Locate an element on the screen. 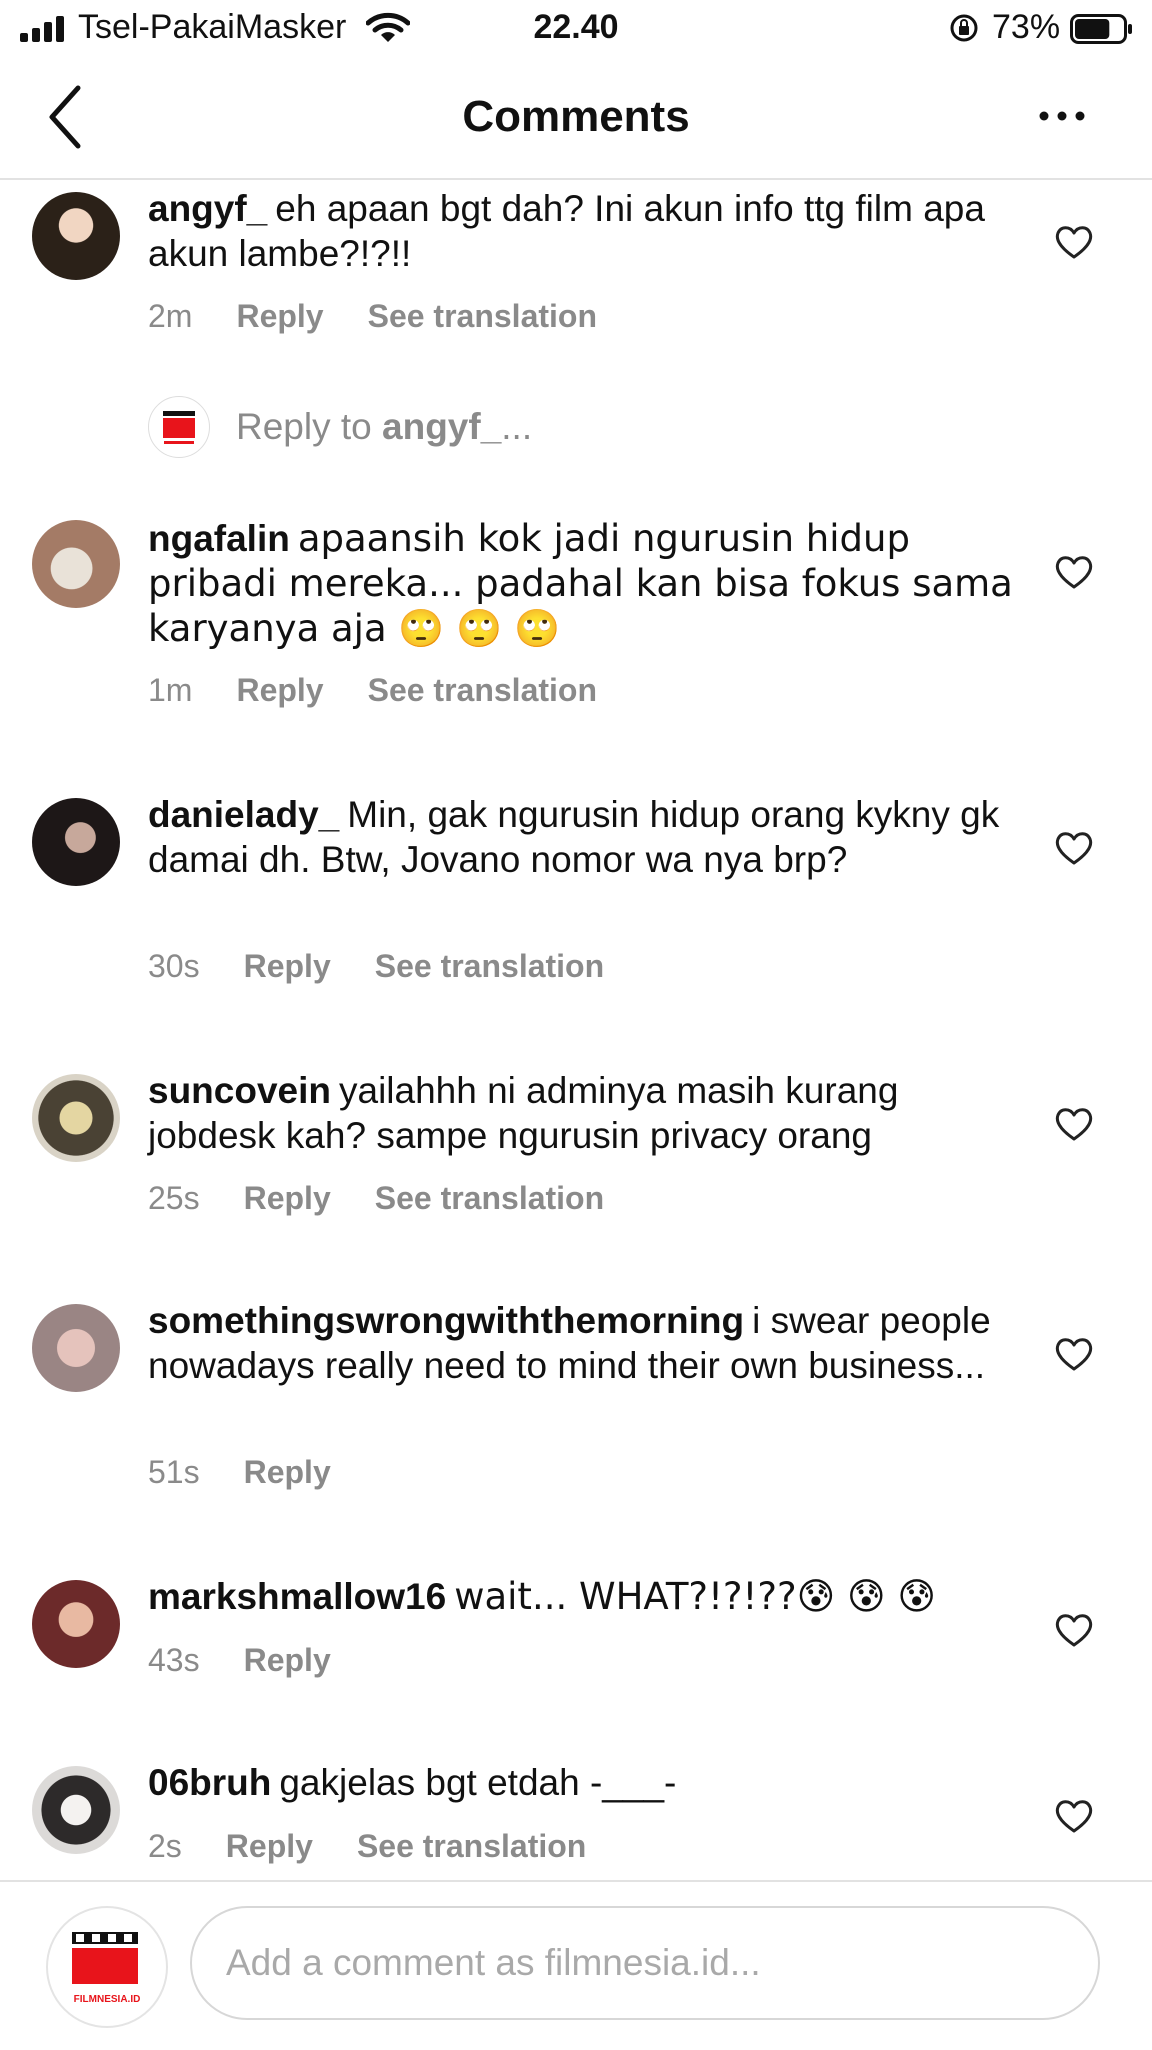 Image resolution: width=1152 pixels, height=2050 pixels. comment-time: 2s is located at coordinates (165, 1846).